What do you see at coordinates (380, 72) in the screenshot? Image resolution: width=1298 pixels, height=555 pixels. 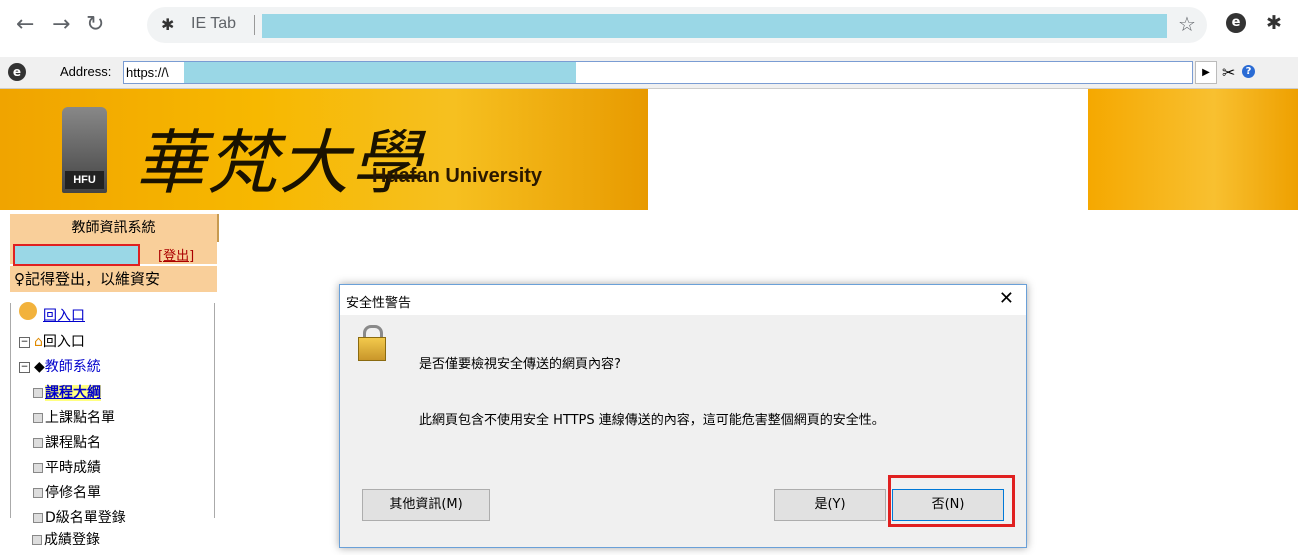 I see `redacted-address` at bounding box center [380, 72].